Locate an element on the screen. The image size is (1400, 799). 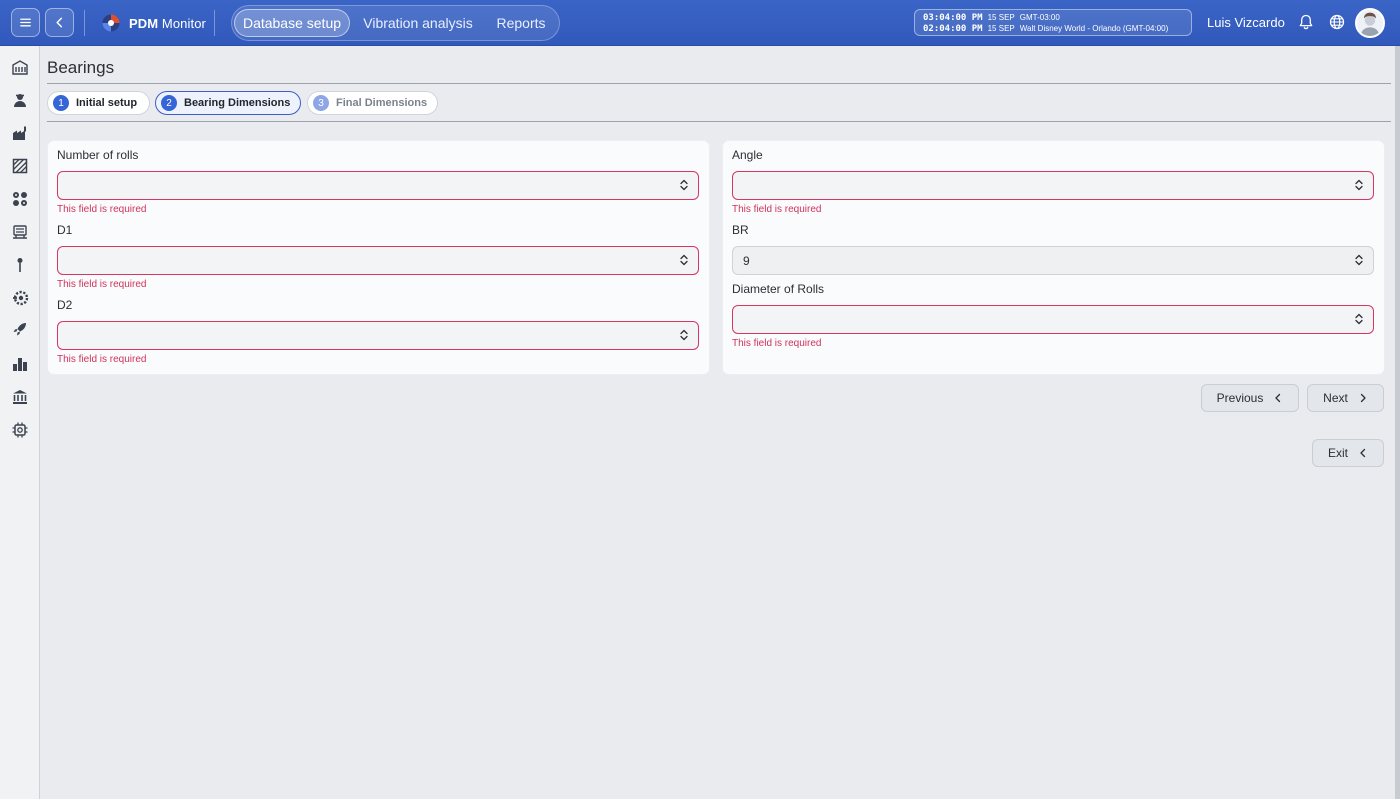
tab-reports: Reports is located at coordinates (521, 23).